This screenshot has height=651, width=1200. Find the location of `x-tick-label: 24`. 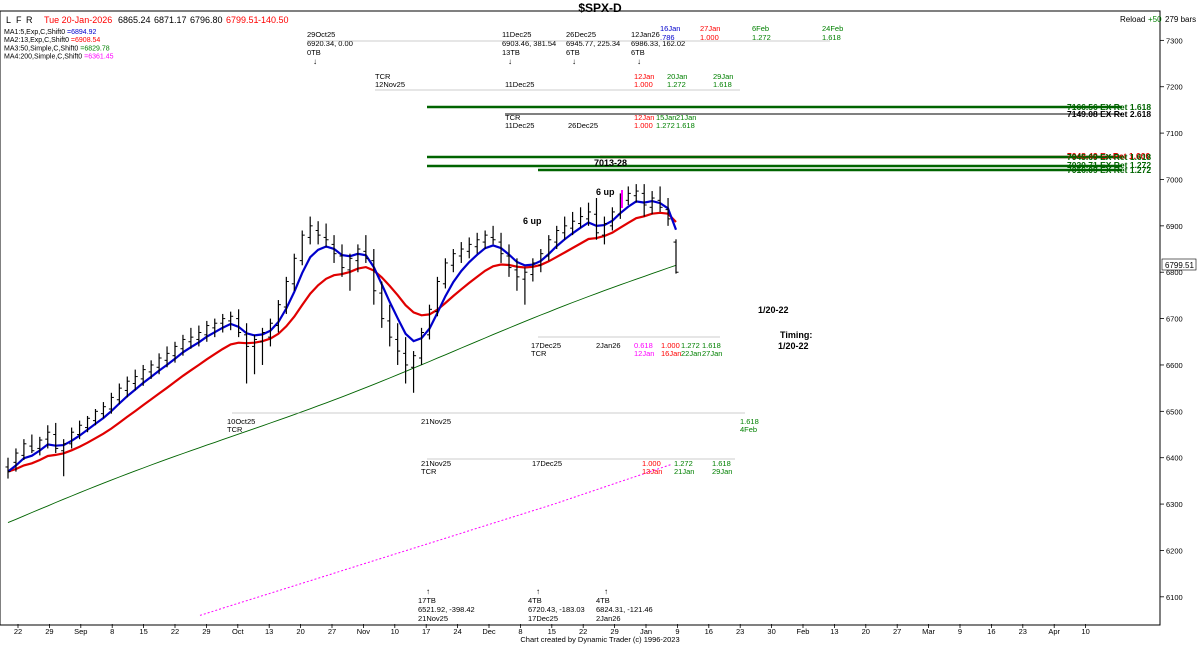

x-tick-label: 24 is located at coordinates (457, 631).